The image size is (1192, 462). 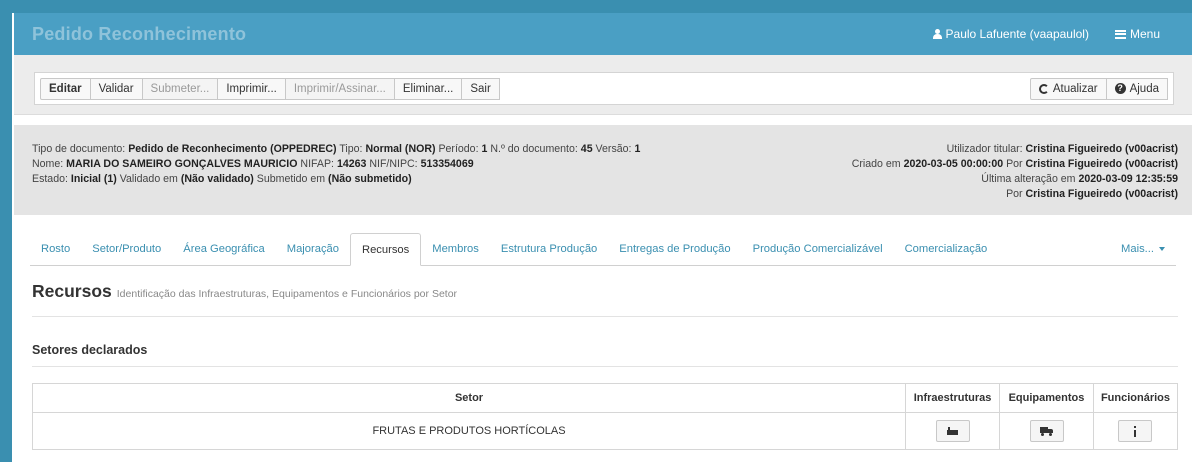 What do you see at coordinates (6, 231) in the screenshot?
I see `left-accent-bar` at bounding box center [6, 231].